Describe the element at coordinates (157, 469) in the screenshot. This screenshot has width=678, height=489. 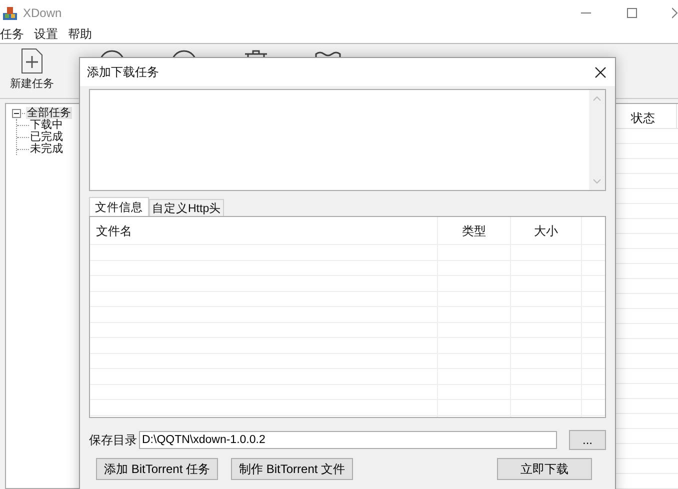
I see `action-button: 添加 BitTorrent 任务` at that location.